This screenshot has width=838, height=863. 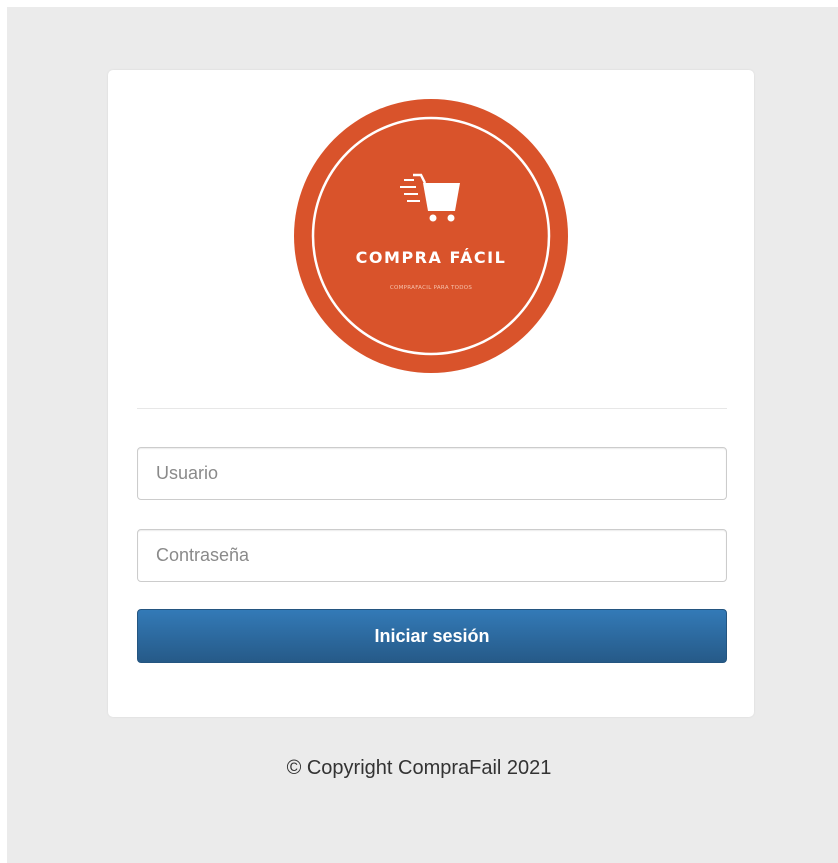 I want to click on logo-brand-text: COMPRA FÁCIL, so click(x=431, y=257).